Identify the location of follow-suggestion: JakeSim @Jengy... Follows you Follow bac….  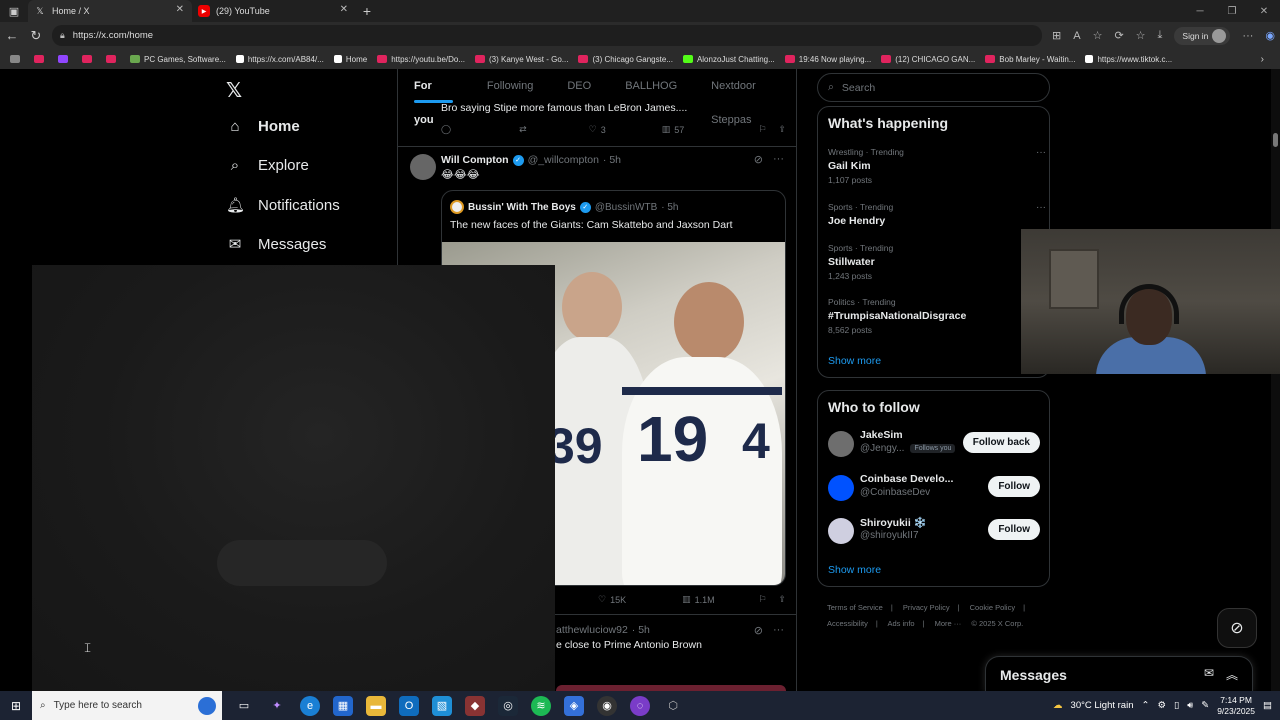
(934, 446).